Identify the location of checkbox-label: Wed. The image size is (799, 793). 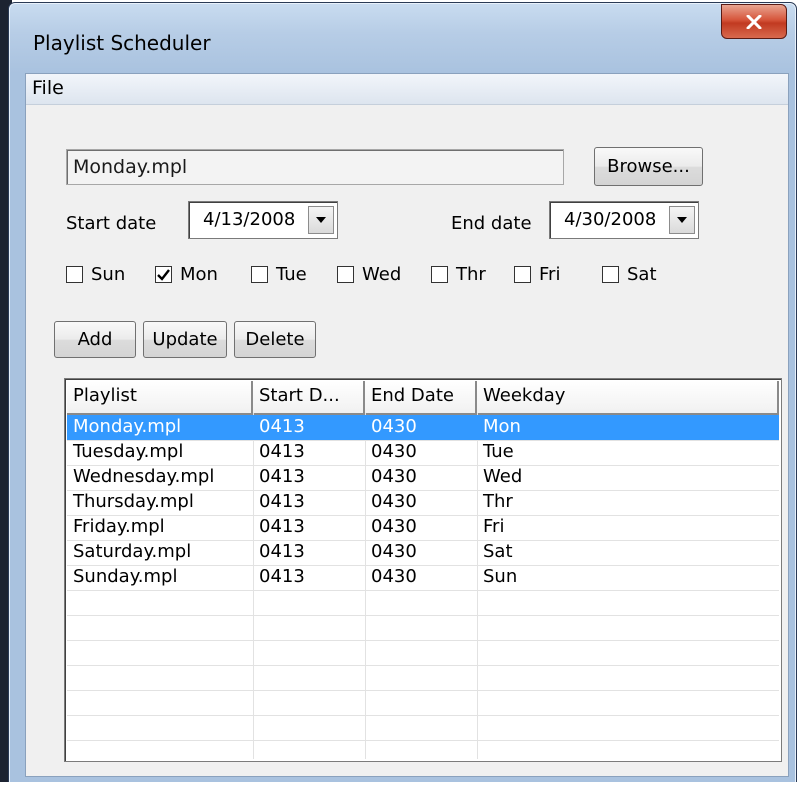
(382, 274).